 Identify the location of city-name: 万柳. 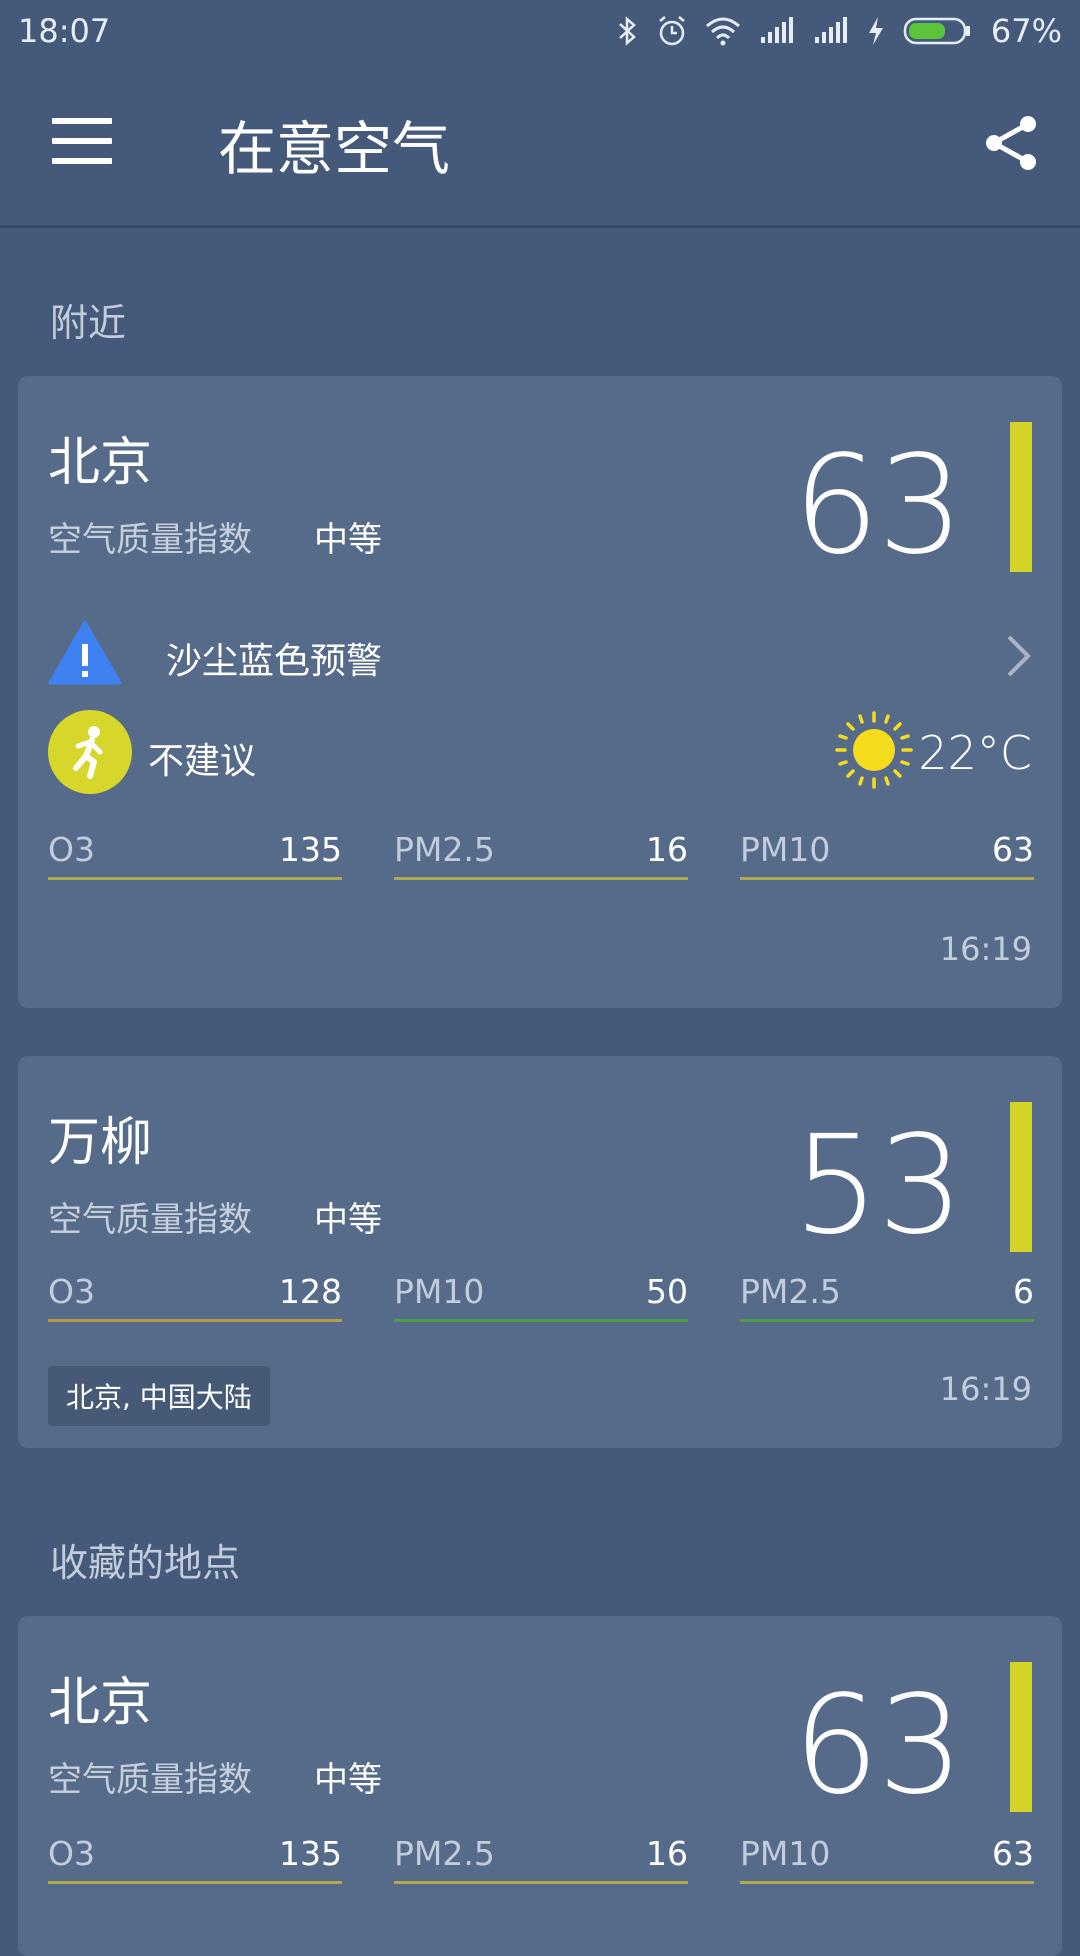
(100, 1143).